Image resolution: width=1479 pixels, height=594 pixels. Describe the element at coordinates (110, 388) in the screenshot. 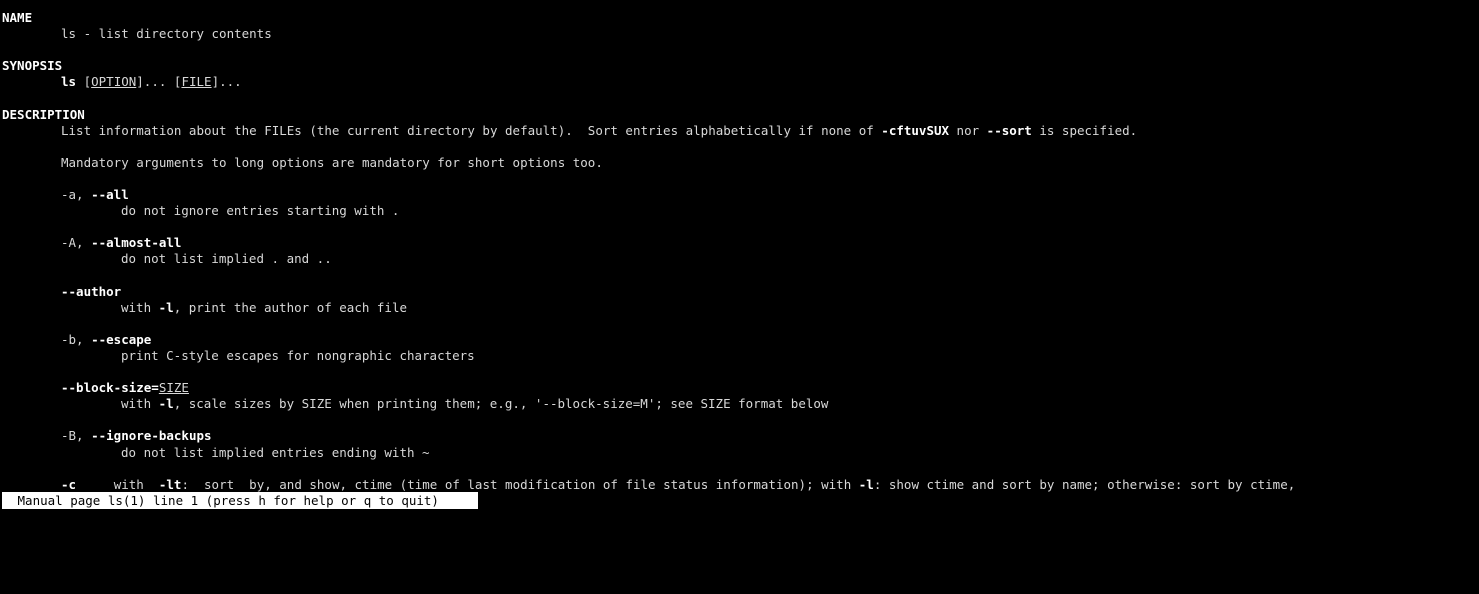

I see `option-long: --block-size=` at that location.